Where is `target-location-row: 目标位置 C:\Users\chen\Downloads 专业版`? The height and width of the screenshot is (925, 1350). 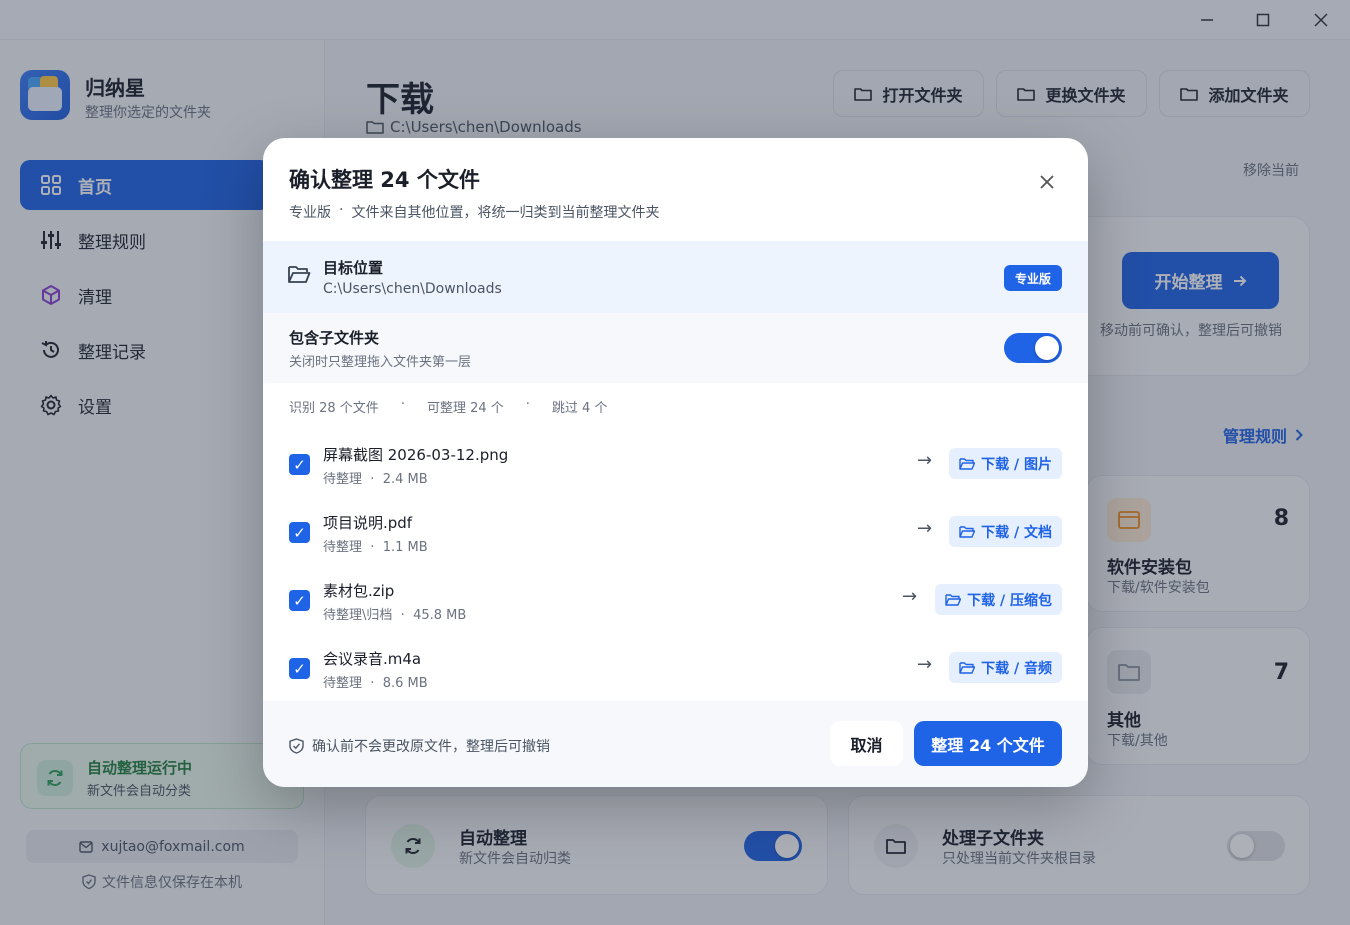 target-location-row: 目标位置 C:\Users\chen\Downloads 专业版 is located at coordinates (675, 277).